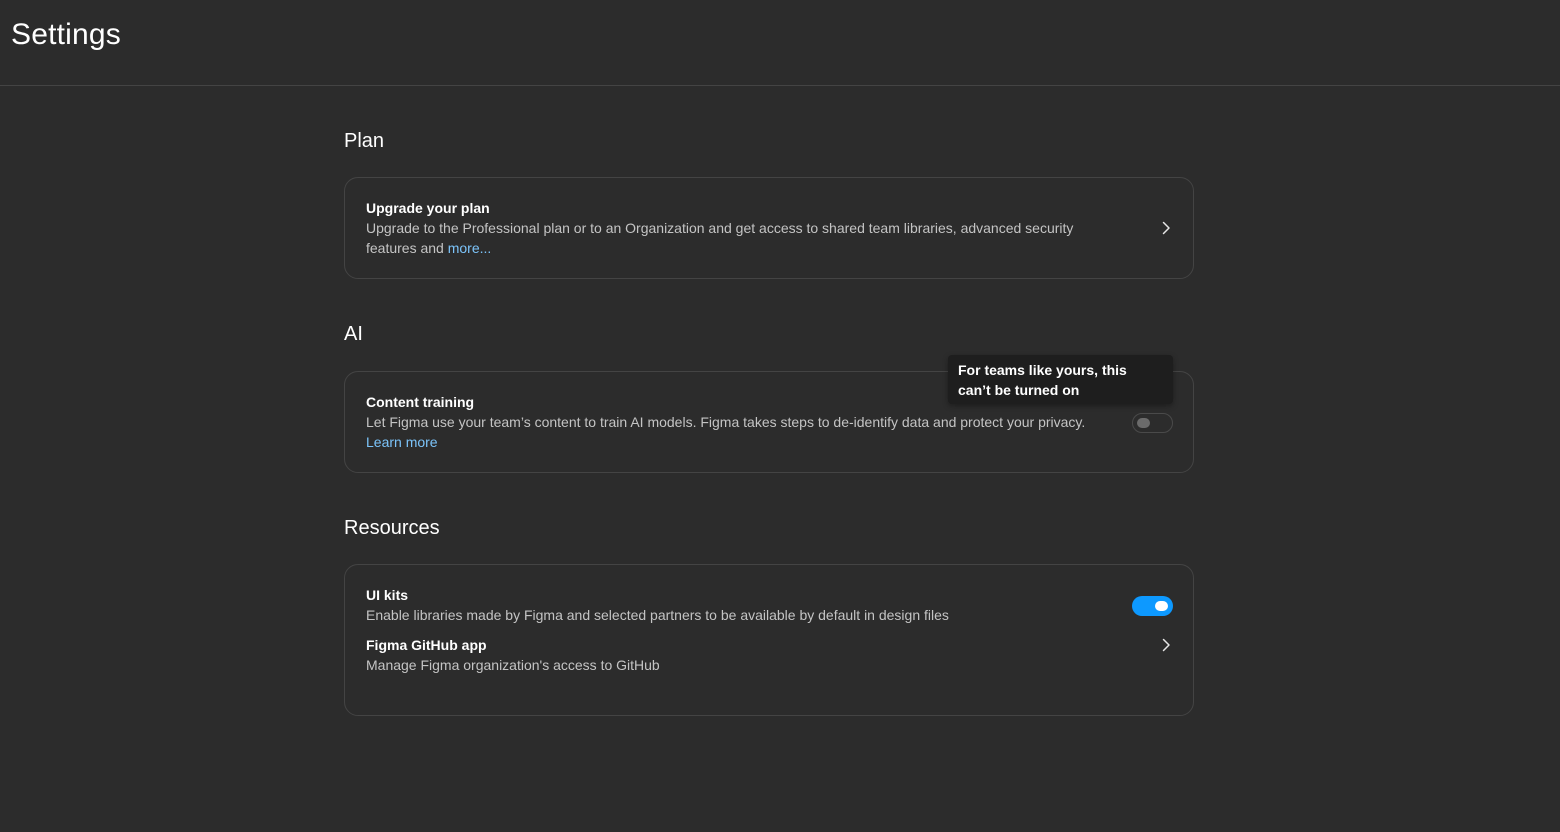 The image size is (1560, 832). I want to click on section-title-ai: AI, so click(353, 334).